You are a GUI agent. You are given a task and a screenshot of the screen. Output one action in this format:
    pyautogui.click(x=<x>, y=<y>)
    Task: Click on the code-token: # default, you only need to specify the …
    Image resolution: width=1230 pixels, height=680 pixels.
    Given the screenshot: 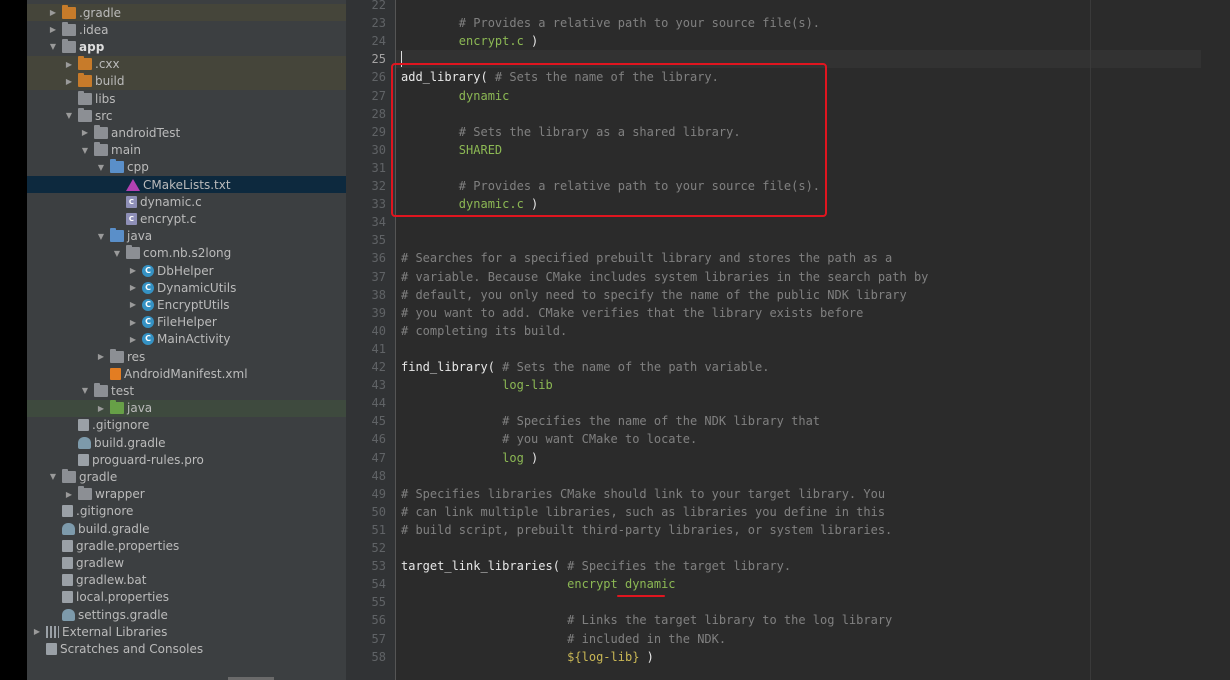 What is the action you would take?
    pyautogui.click(x=654, y=294)
    